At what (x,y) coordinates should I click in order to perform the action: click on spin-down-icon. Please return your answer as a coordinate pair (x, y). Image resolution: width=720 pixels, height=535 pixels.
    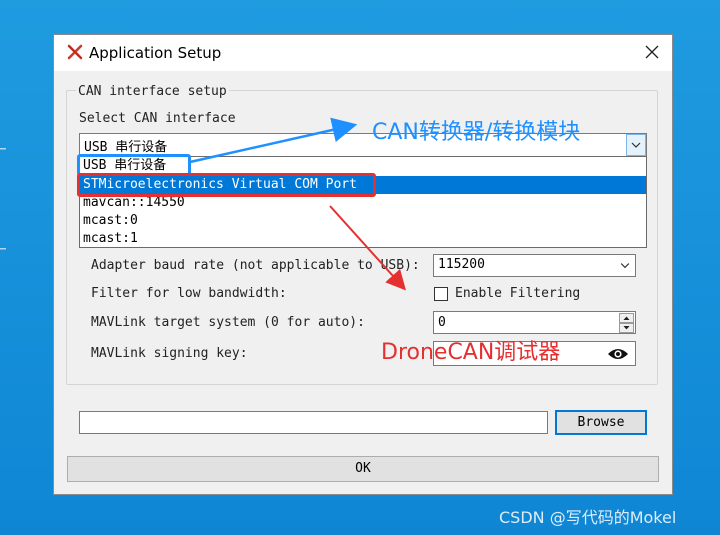
    Looking at the image, I should click on (626, 328).